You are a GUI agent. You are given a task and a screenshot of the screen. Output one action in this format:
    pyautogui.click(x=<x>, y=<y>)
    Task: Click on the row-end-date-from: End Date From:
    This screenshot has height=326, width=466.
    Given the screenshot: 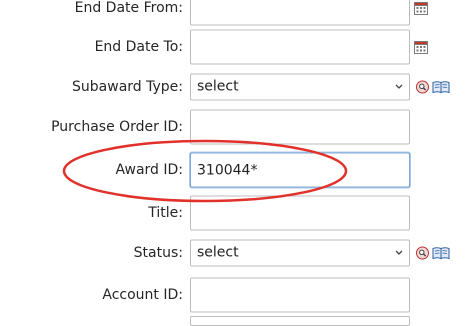 What is the action you would take?
    pyautogui.click(x=233, y=14)
    